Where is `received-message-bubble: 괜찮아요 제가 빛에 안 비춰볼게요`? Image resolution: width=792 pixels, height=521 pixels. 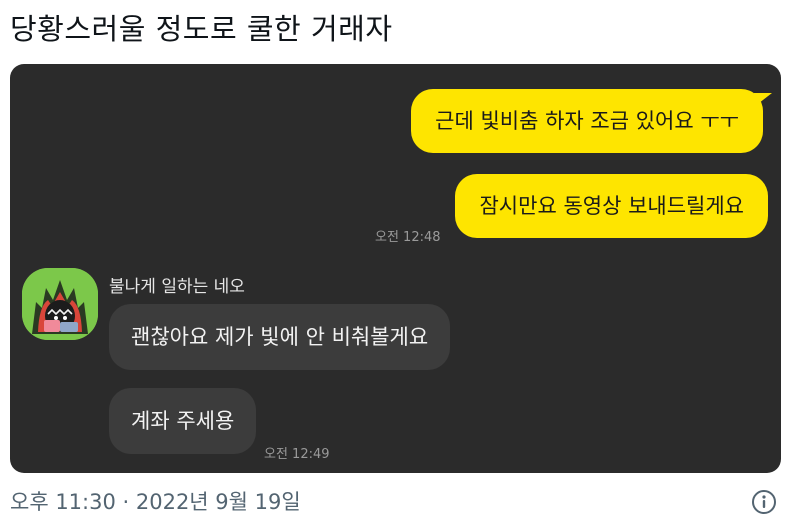
received-message-bubble: 괜찮아요 제가 빛에 안 비춰볼게요 is located at coordinates (280, 337).